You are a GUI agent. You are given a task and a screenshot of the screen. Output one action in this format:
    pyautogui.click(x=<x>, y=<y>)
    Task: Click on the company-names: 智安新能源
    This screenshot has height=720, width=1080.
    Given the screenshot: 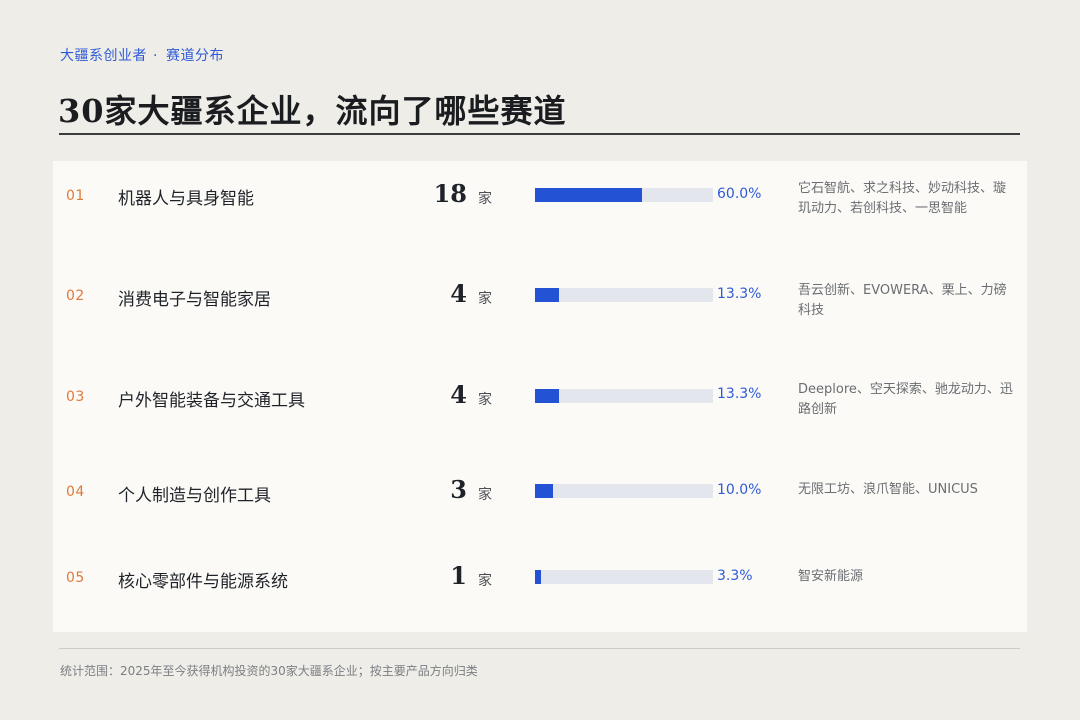 What is the action you would take?
    pyautogui.click(x=831, y=576)
    